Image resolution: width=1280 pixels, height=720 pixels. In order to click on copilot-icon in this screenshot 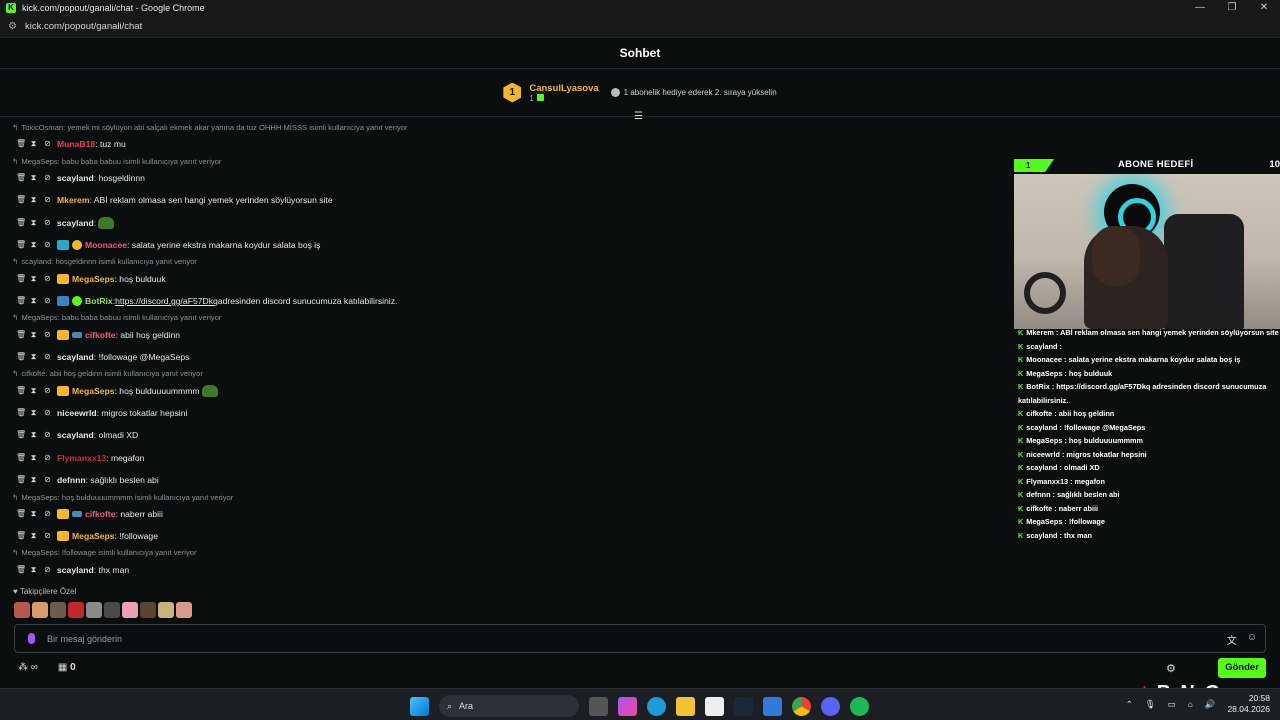, I will do `click(627, 706)`.